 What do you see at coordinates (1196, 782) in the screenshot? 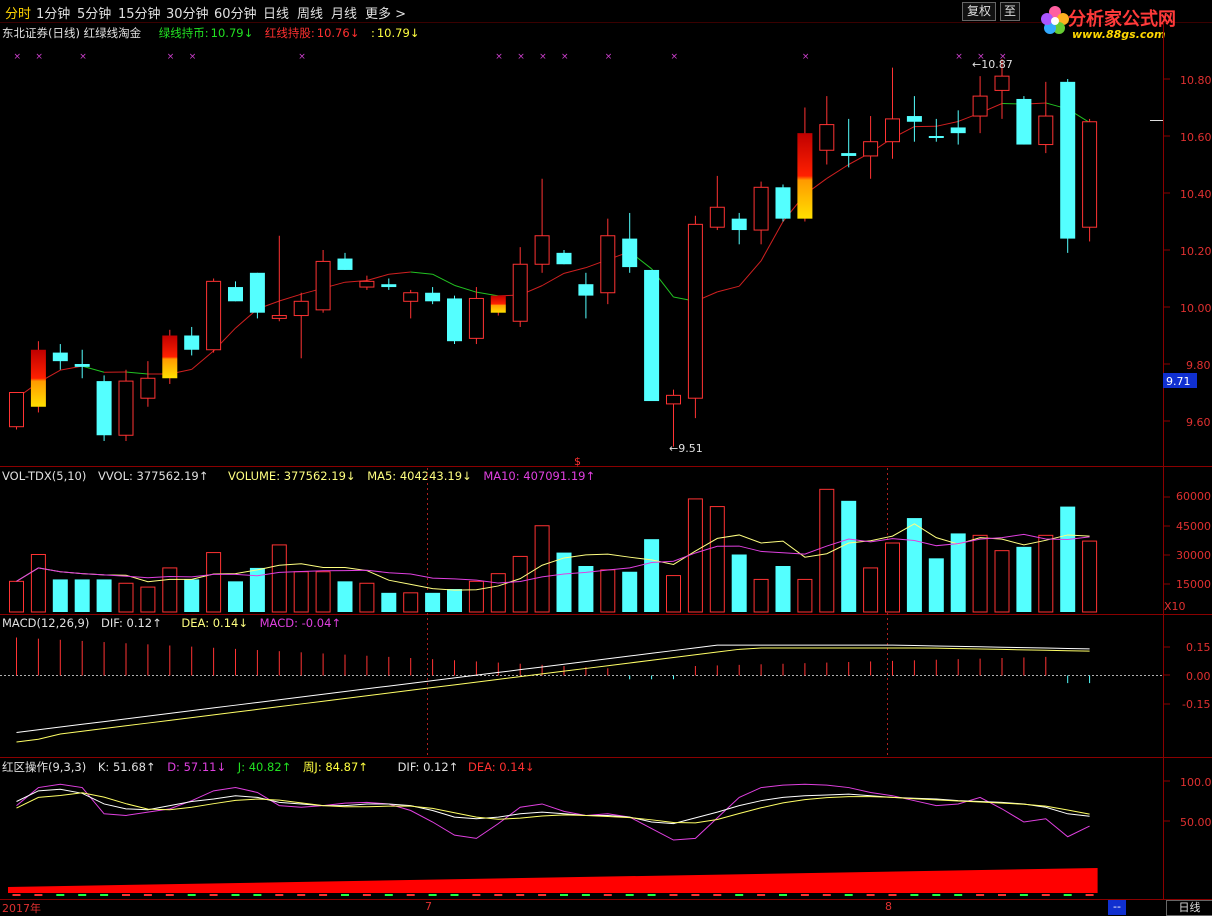
I see `kdj-ytick-100: 100.0` at bounding box center [1196, 782].